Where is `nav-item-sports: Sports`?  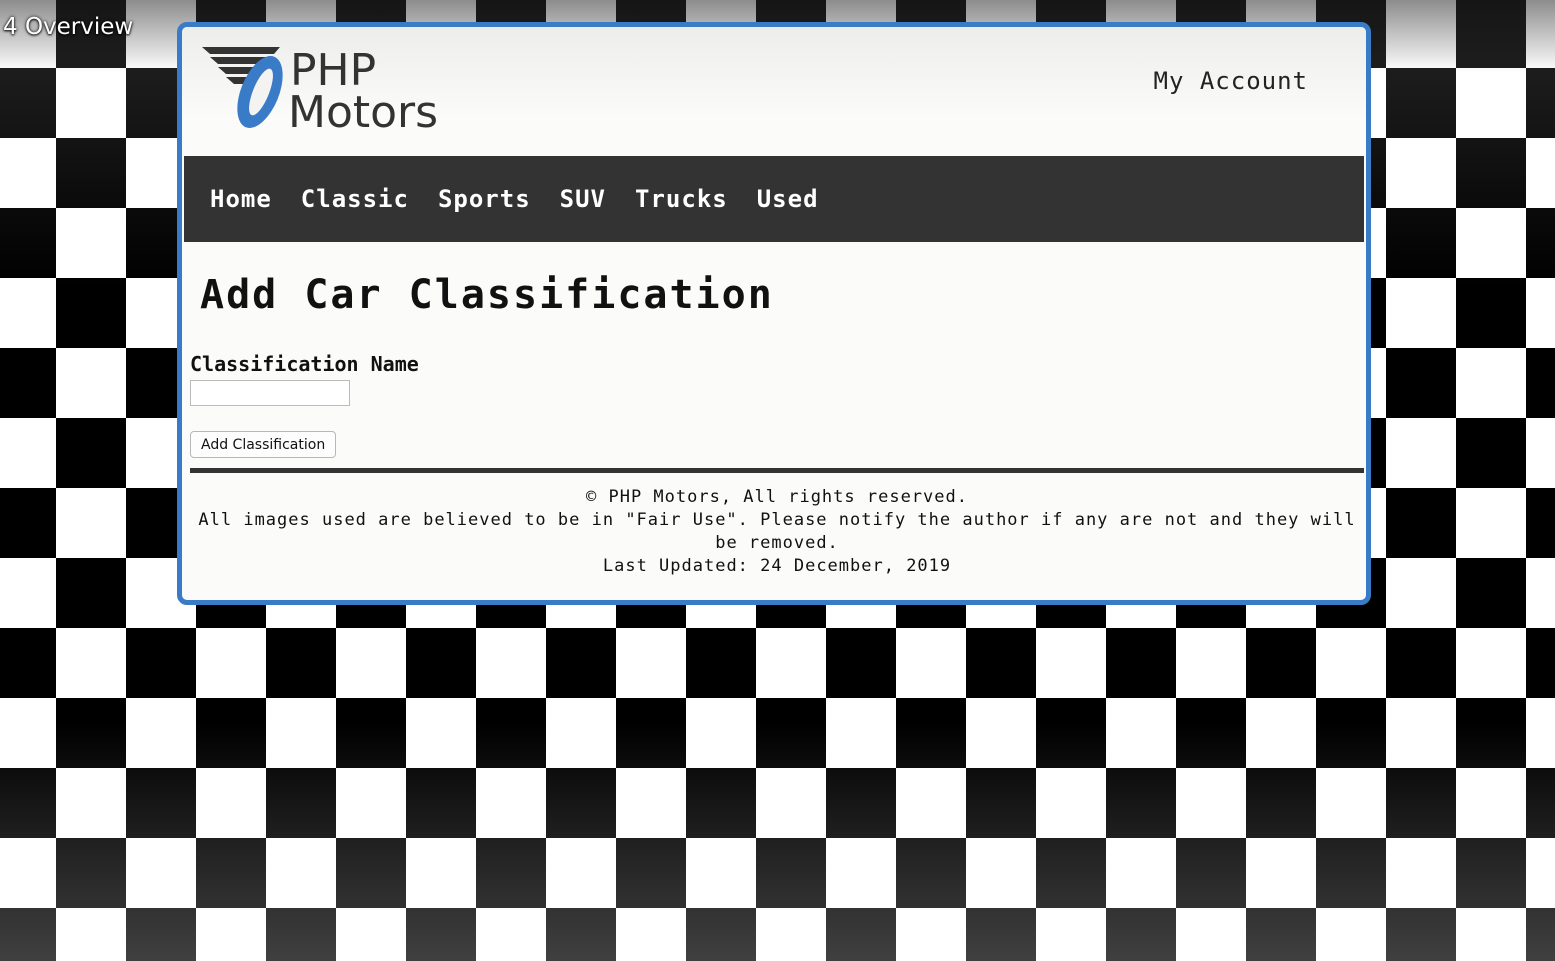
nav-item-sports: Sports is located at coordinates (484, 199).